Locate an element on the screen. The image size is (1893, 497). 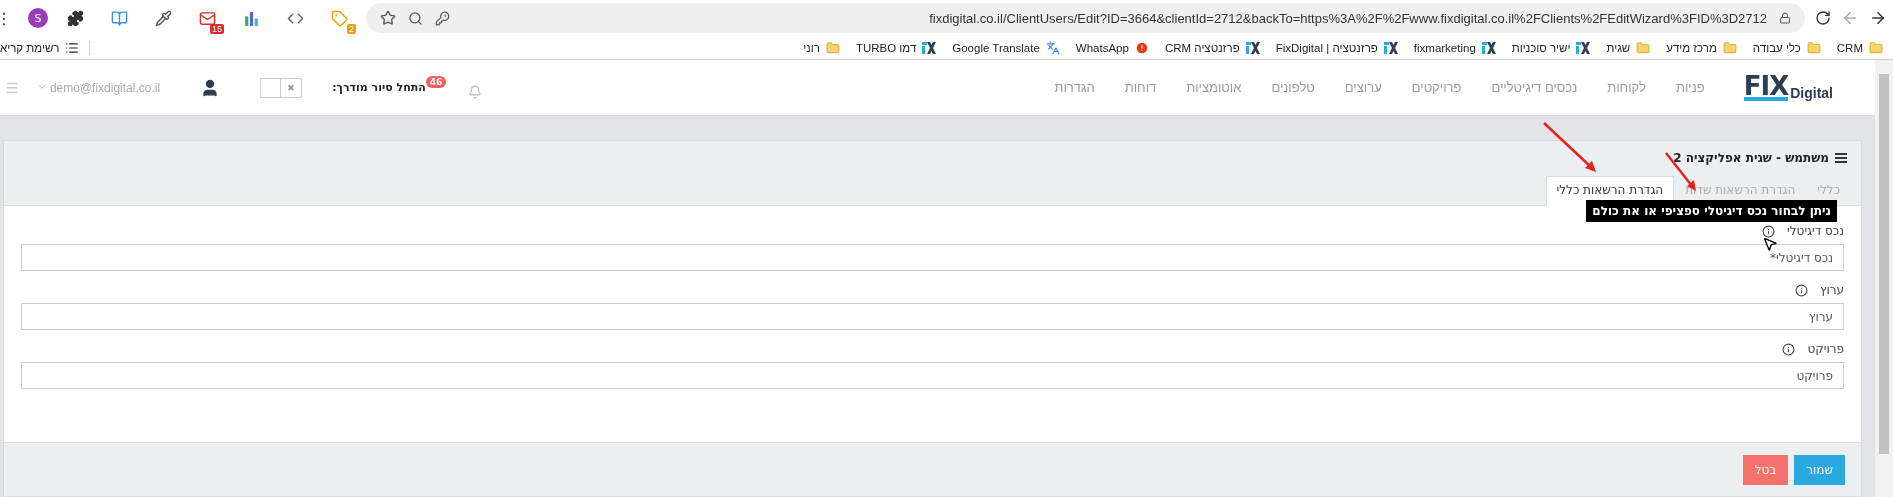
cursor-icon is located at coordinates (1770, 244).